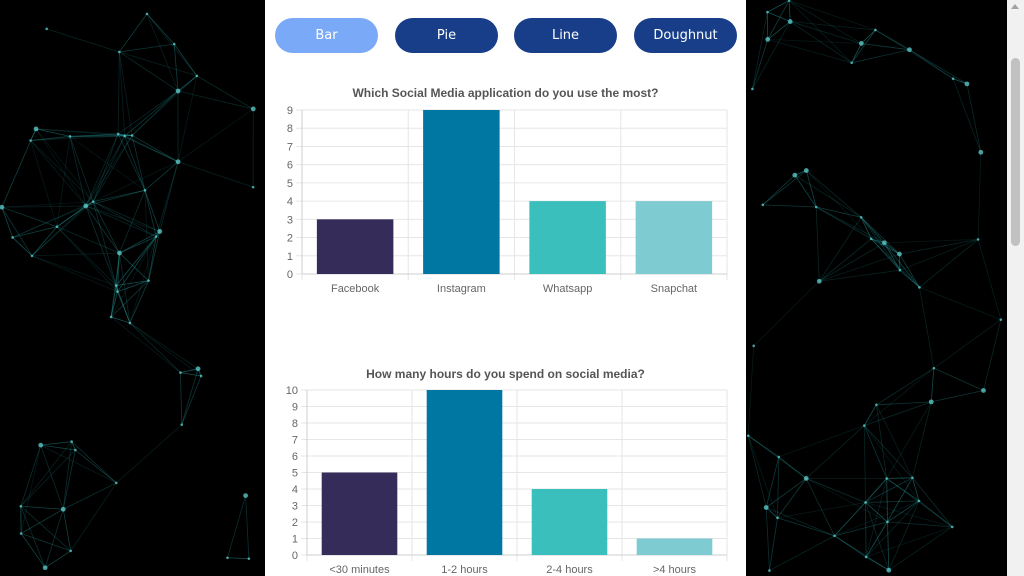 The image size is (1024, 576). I want to click on y-tick-label: 0, so click(290, 275).